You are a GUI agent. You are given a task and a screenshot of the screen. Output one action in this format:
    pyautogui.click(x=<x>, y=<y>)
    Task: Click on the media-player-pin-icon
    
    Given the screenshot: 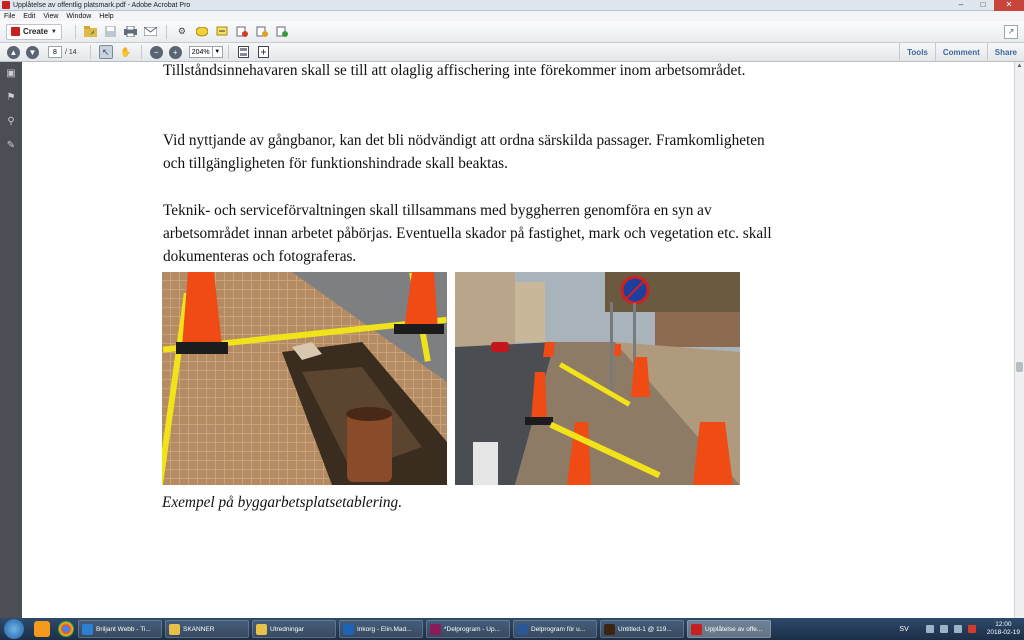 What is the action you would take?
    pyautogui.click(x=42, y=629)
    